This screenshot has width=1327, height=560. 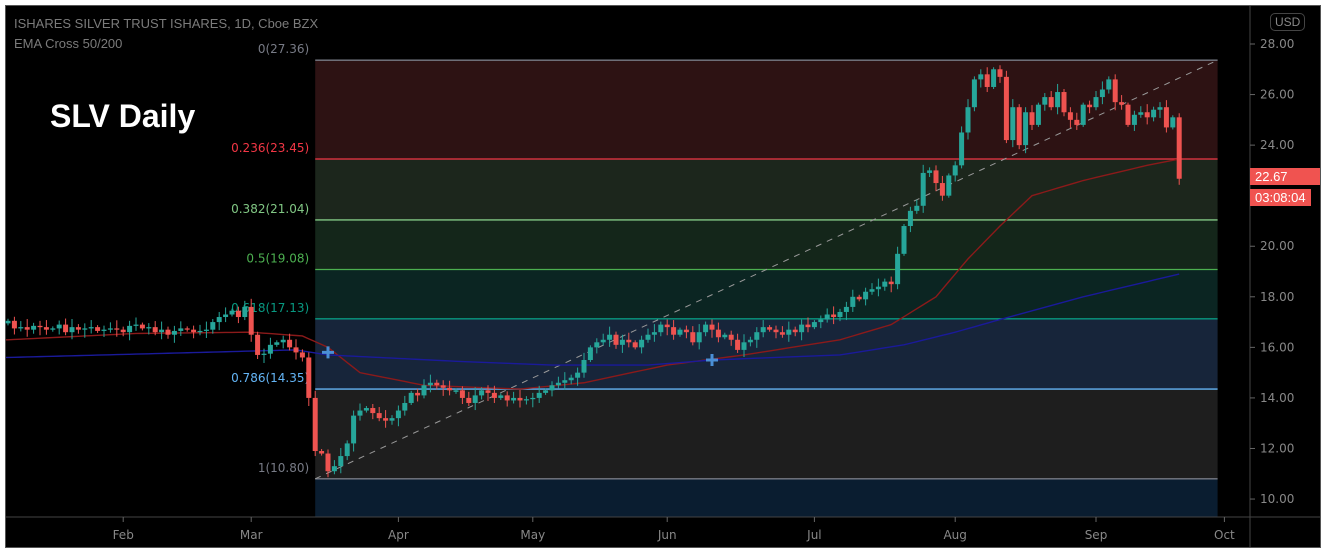 I want to click on currency-button: USD, so click(x=1288, y=22).